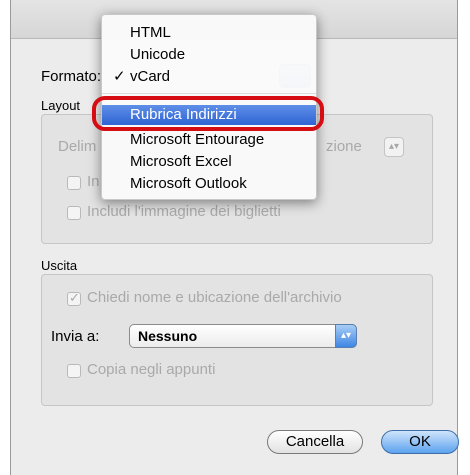 This screenshot has height=475, width=470. I want to click on delimiter-label: Delim, so click(77, 146).